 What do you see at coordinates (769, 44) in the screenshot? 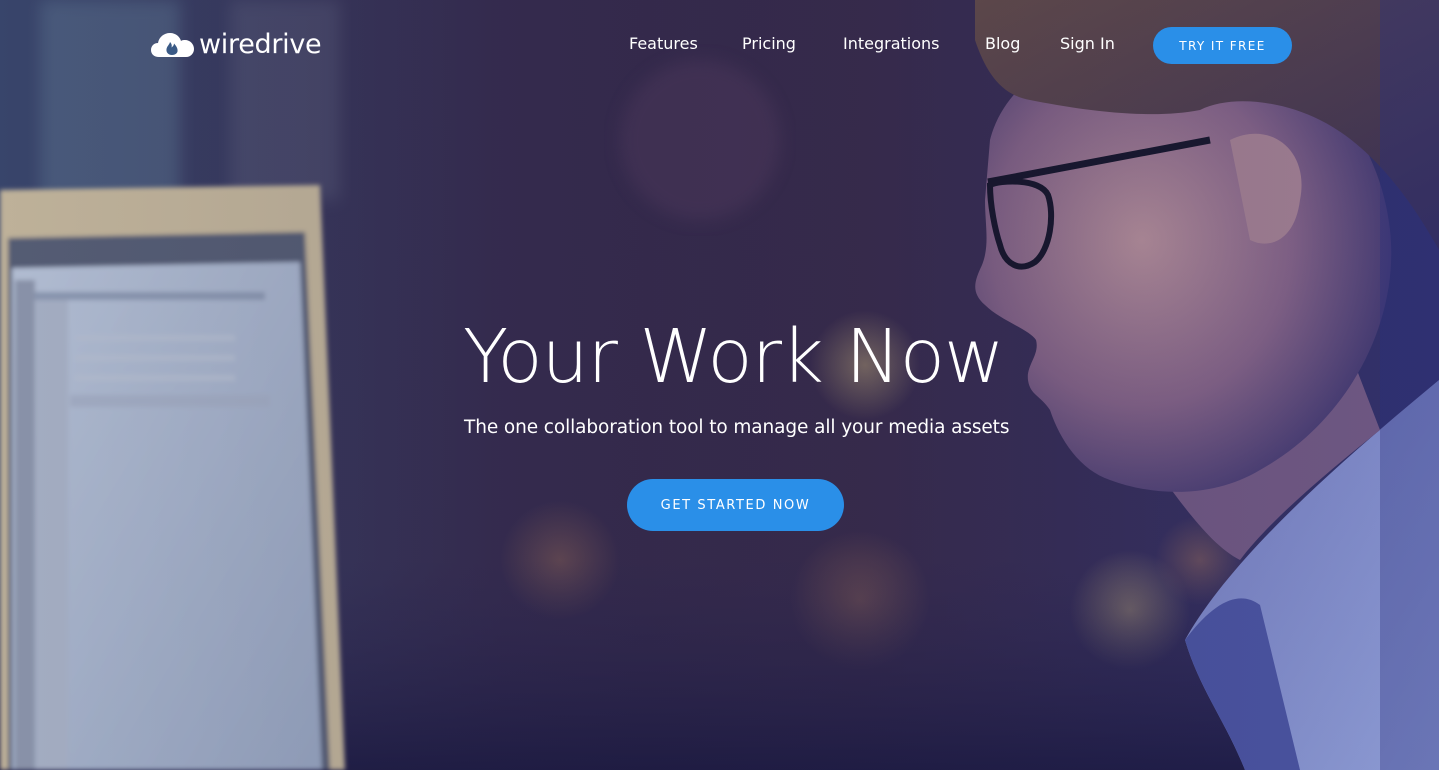
I see `nav-link-pricing: Pricing` at bounding box center [769, 44].